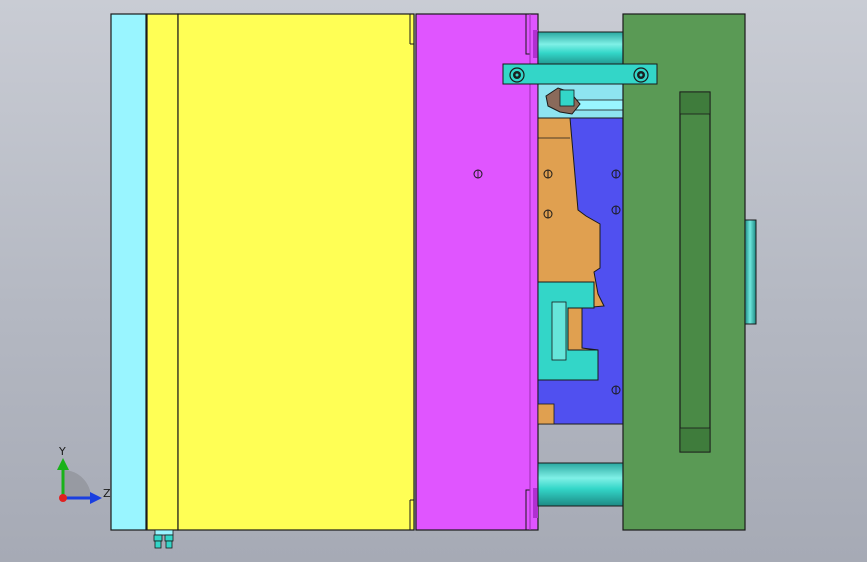  Describe the element at coordinates (162, 272) in the screenshot. I see `yellow-thin-plate` at that location.